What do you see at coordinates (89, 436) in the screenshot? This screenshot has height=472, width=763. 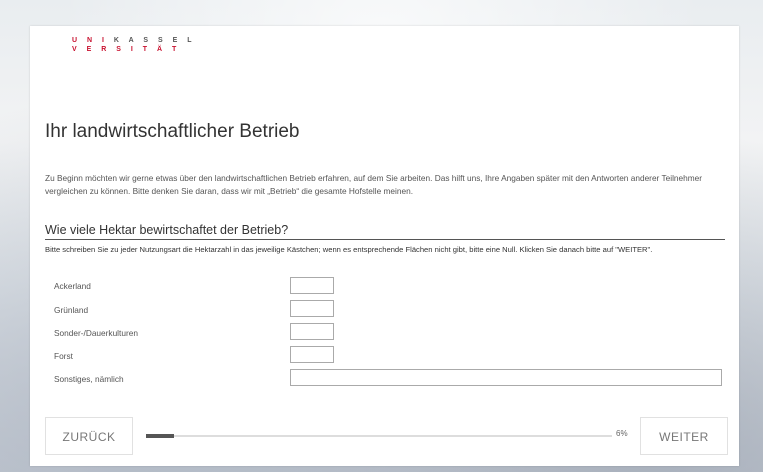 I see `back-button: ZURÜCK` at bounding box center [89, 436].